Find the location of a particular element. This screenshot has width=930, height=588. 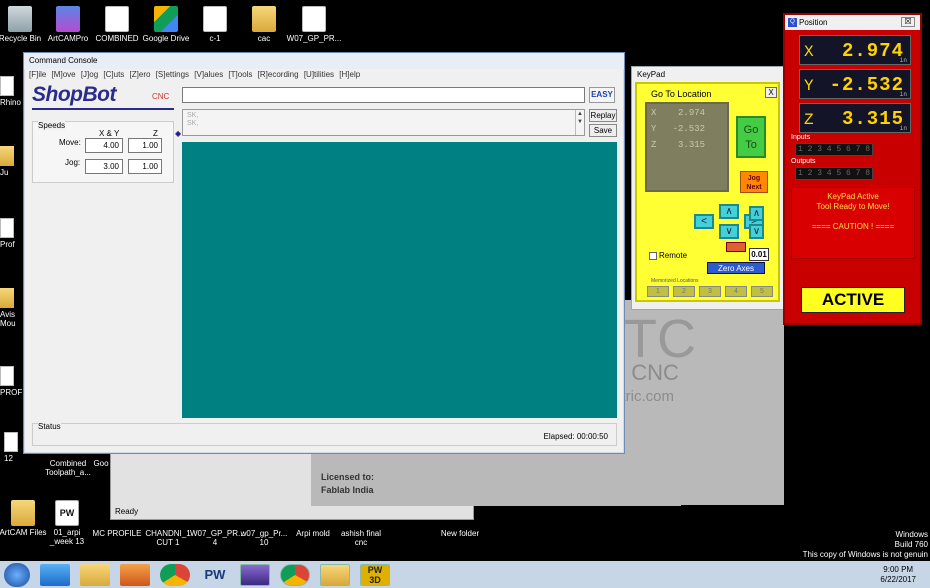

chrome-icon is located at coordinates (175, 575).